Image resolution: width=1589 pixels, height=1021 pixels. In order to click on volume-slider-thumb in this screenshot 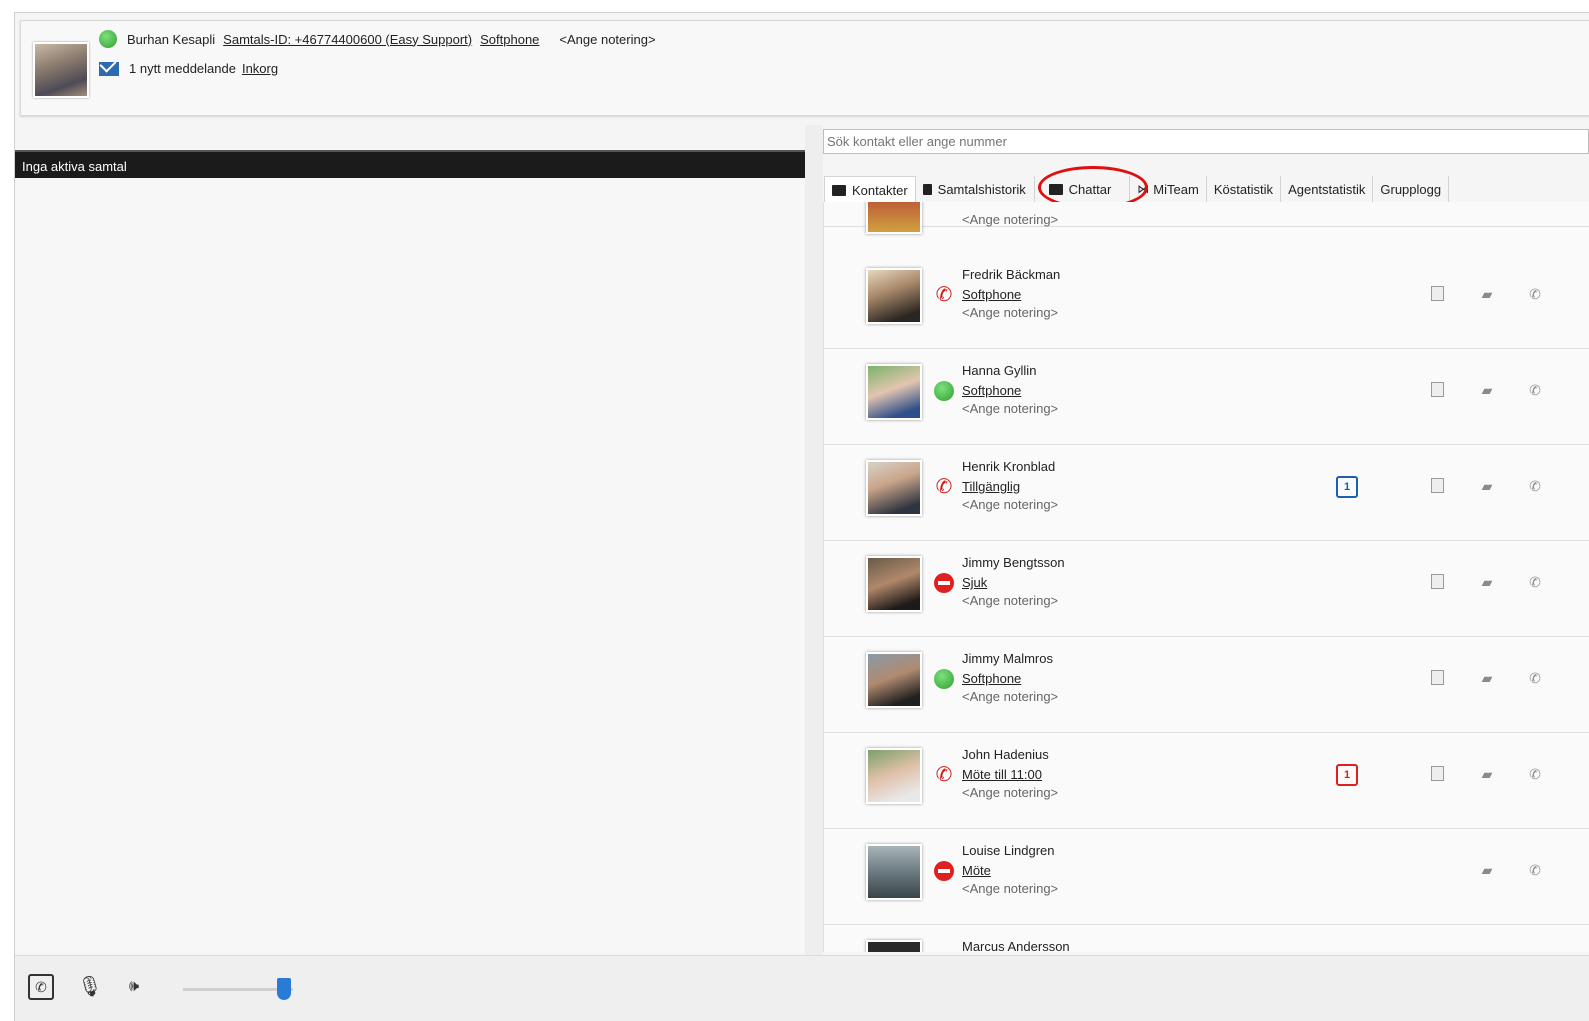, I will do `click(284, 989)`.